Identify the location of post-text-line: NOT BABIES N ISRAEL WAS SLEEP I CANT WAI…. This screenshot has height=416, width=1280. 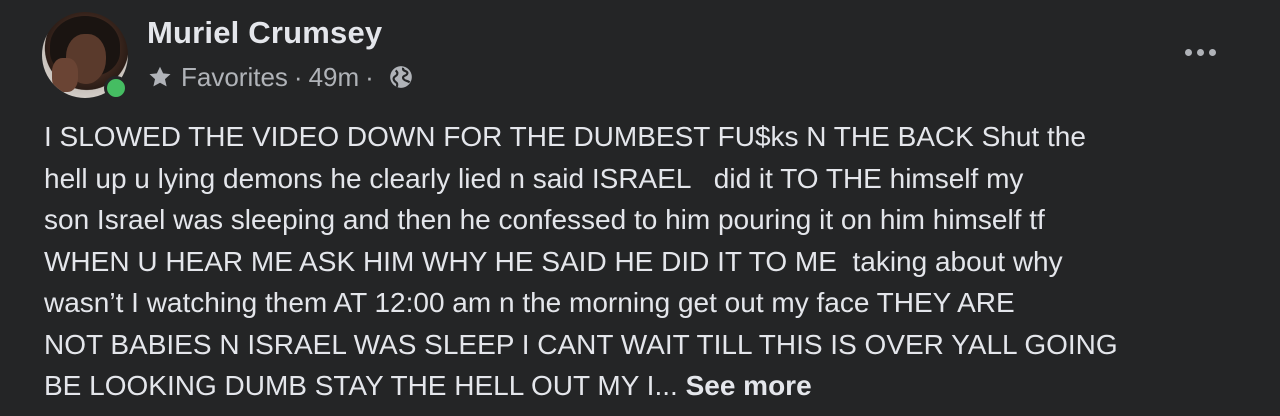
(581, 344).